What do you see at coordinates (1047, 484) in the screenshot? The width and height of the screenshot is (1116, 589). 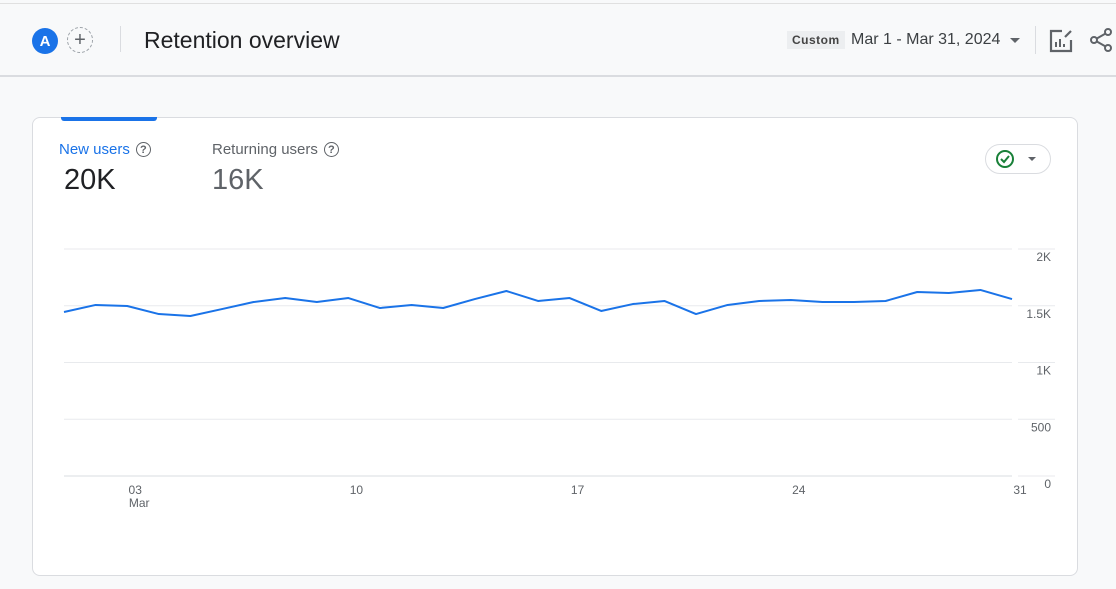 I see `y-tick-label: 0` at bounding box center [1047, 484].